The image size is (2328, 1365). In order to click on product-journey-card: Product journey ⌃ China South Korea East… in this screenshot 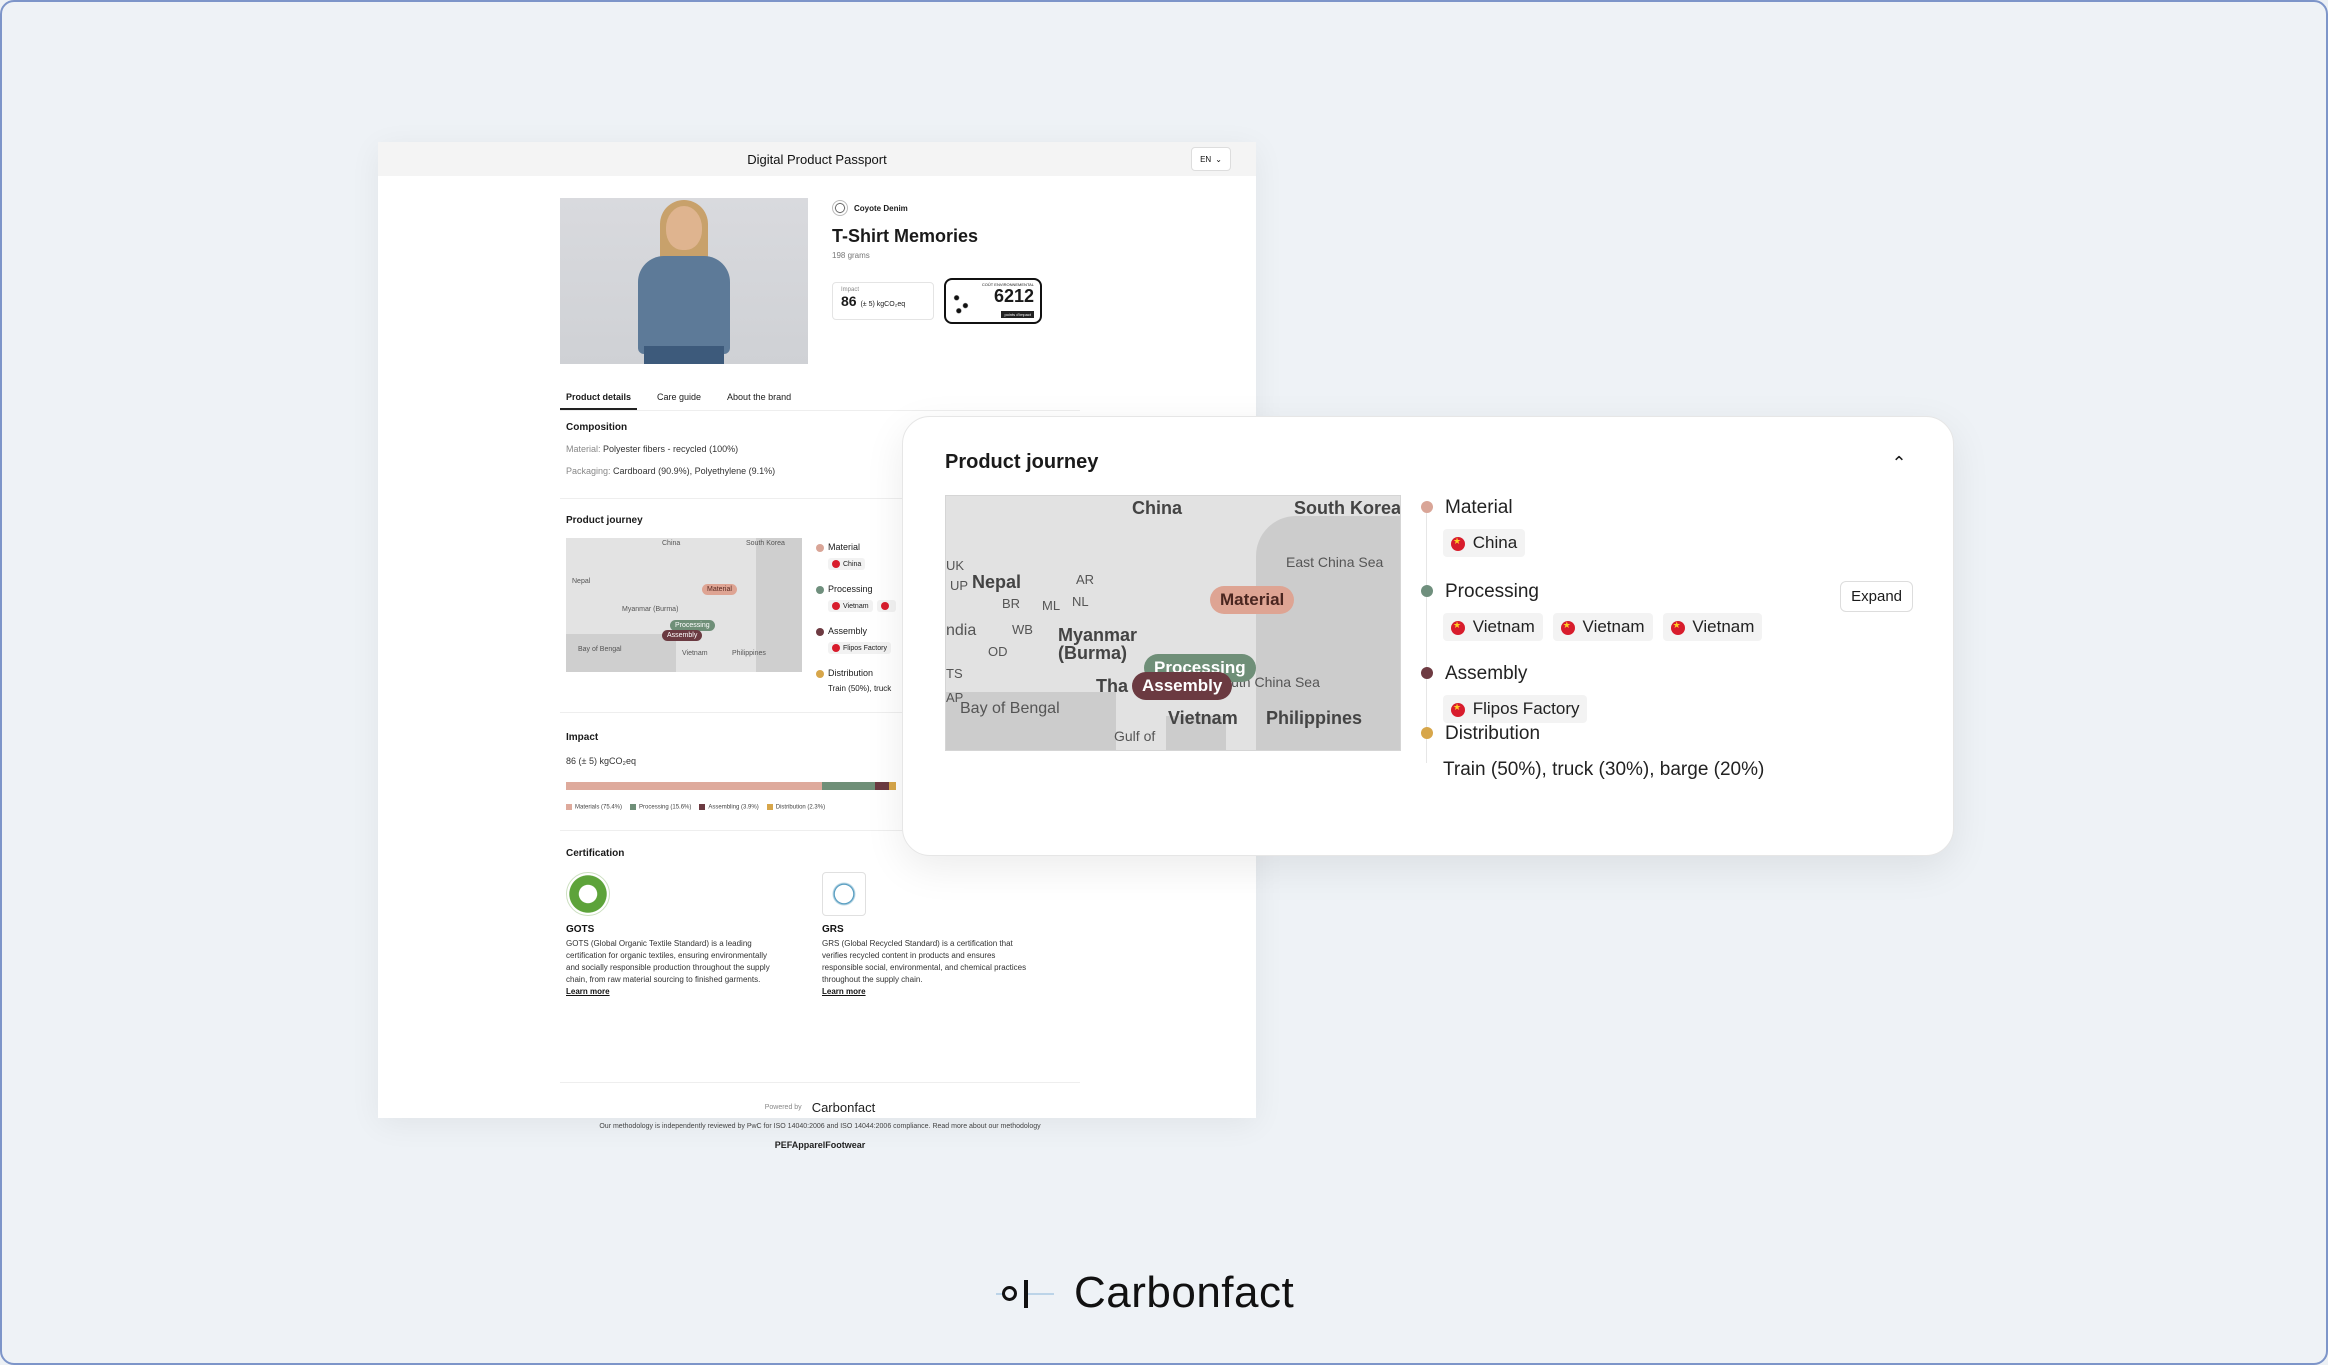, I will do `click(1428, 636)`.